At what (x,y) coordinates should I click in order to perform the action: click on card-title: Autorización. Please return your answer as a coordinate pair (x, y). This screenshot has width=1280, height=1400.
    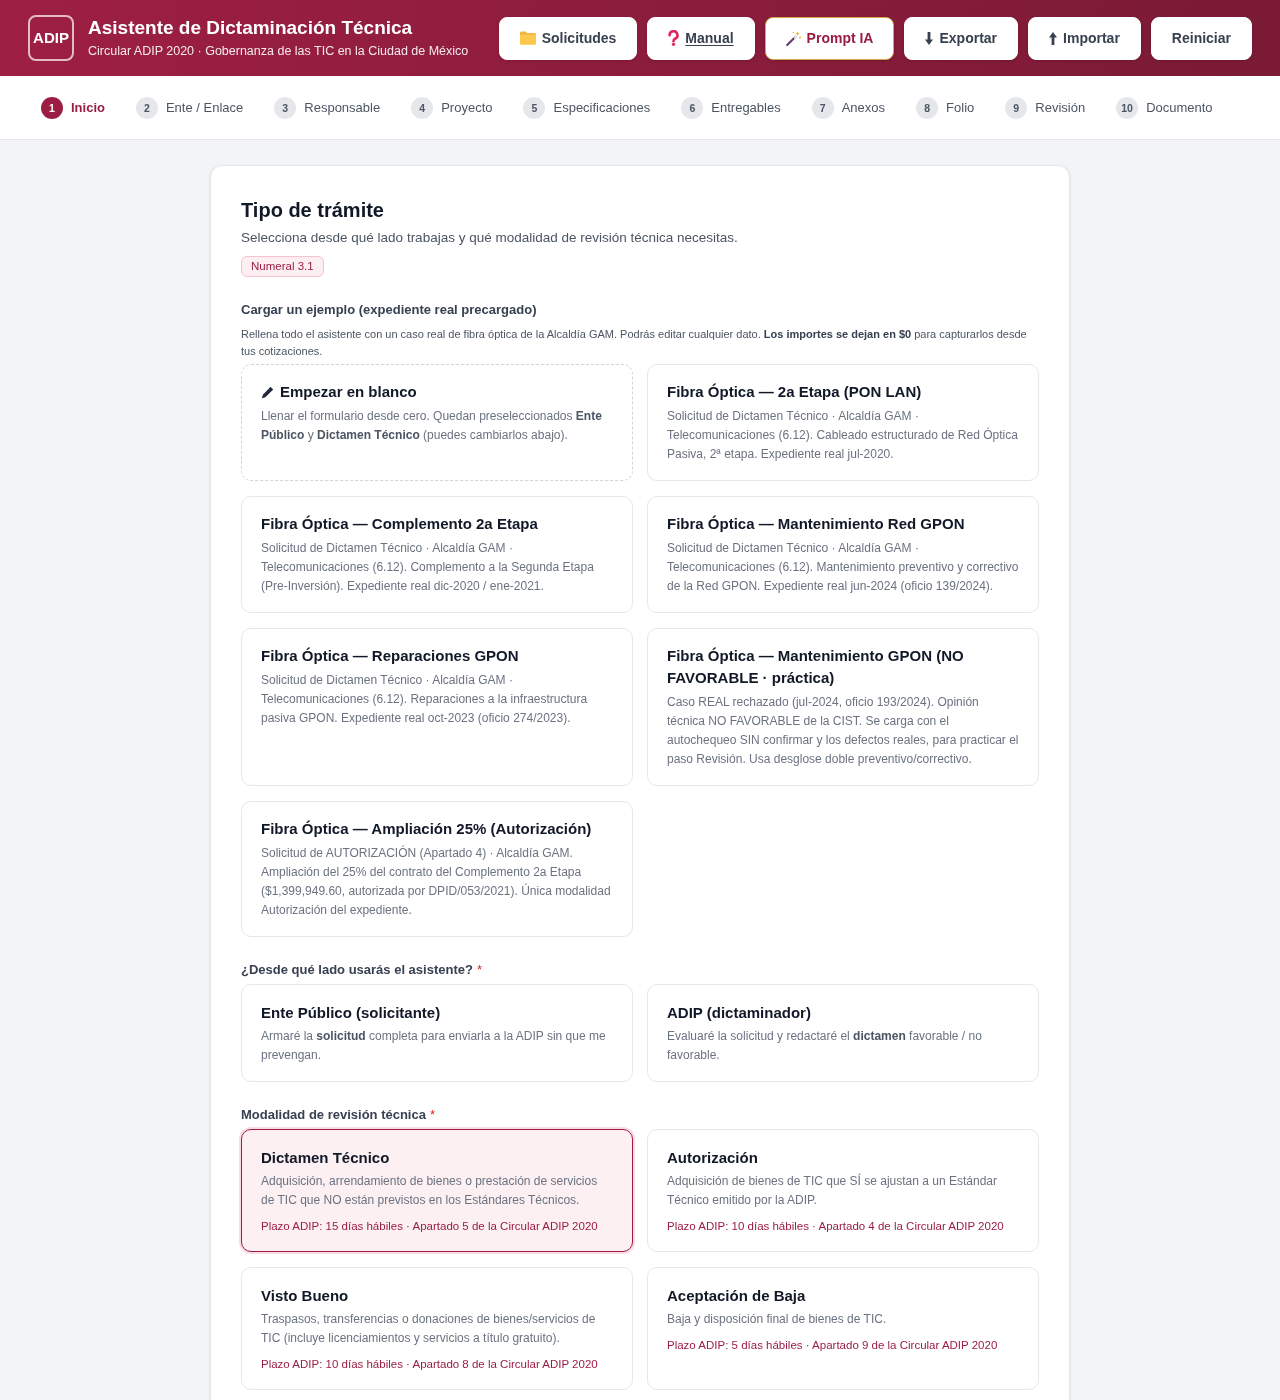
    Looking at the image, I should click on (713, 1158).